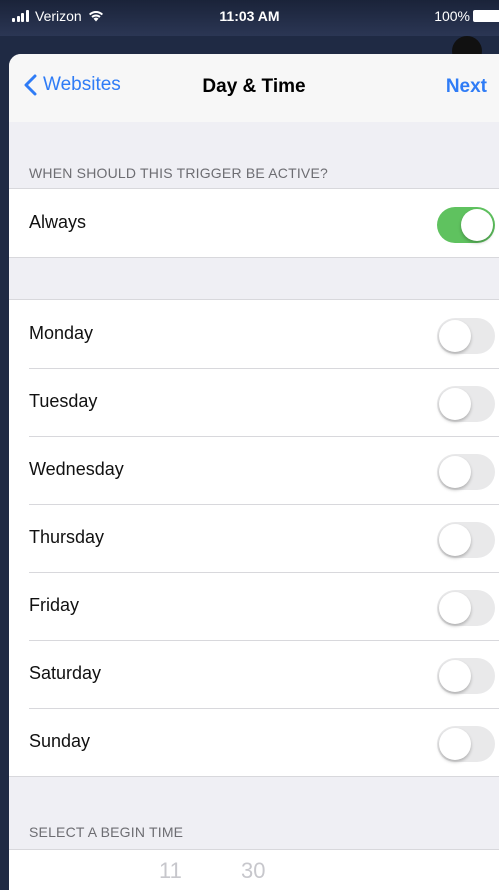 Image resolution: width=499 pixels, height=890 pixels. What do you see at coordinates (452, 16) in the screenshot?
I see `battery-percent: 100%` at bounding box center [452, 16].